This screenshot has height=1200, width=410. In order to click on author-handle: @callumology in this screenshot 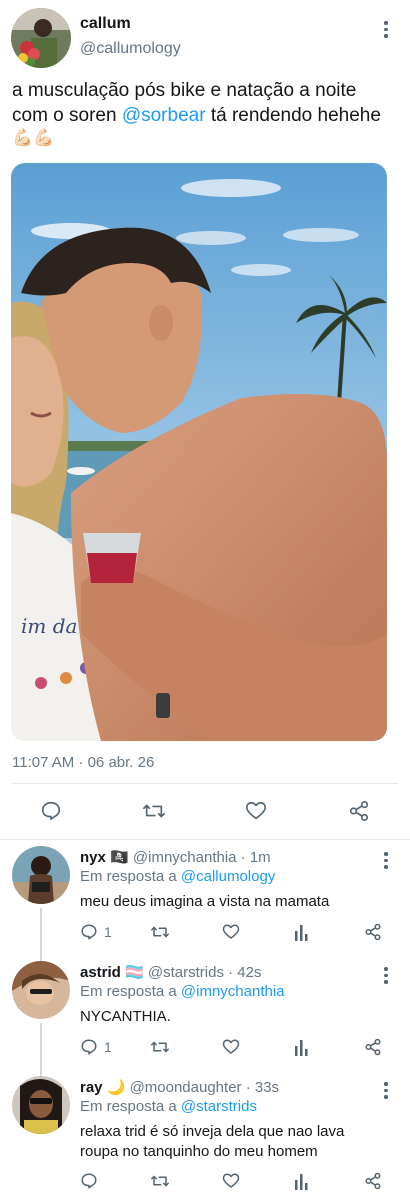, I will do `click(130, 49)`.